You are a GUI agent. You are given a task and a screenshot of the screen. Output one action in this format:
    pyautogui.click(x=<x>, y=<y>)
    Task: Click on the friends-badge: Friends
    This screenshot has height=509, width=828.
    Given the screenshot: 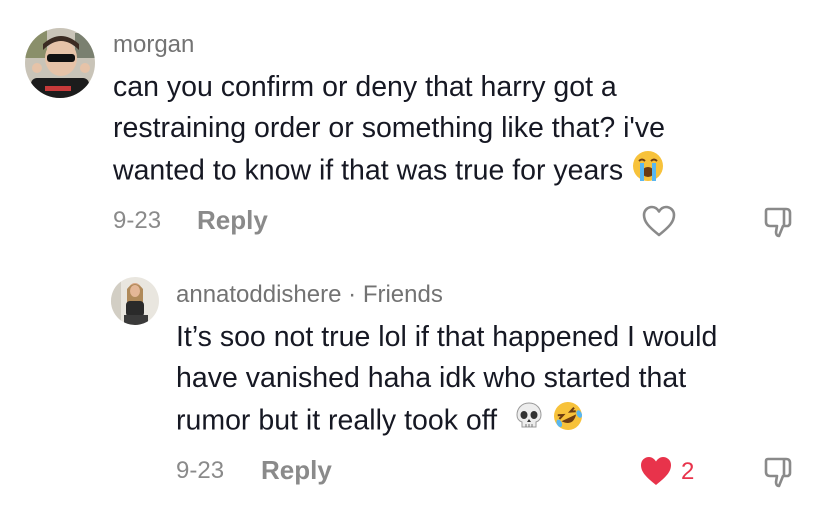 What is the action you would take?
    pyautogui.click(x=402, y=294)
    